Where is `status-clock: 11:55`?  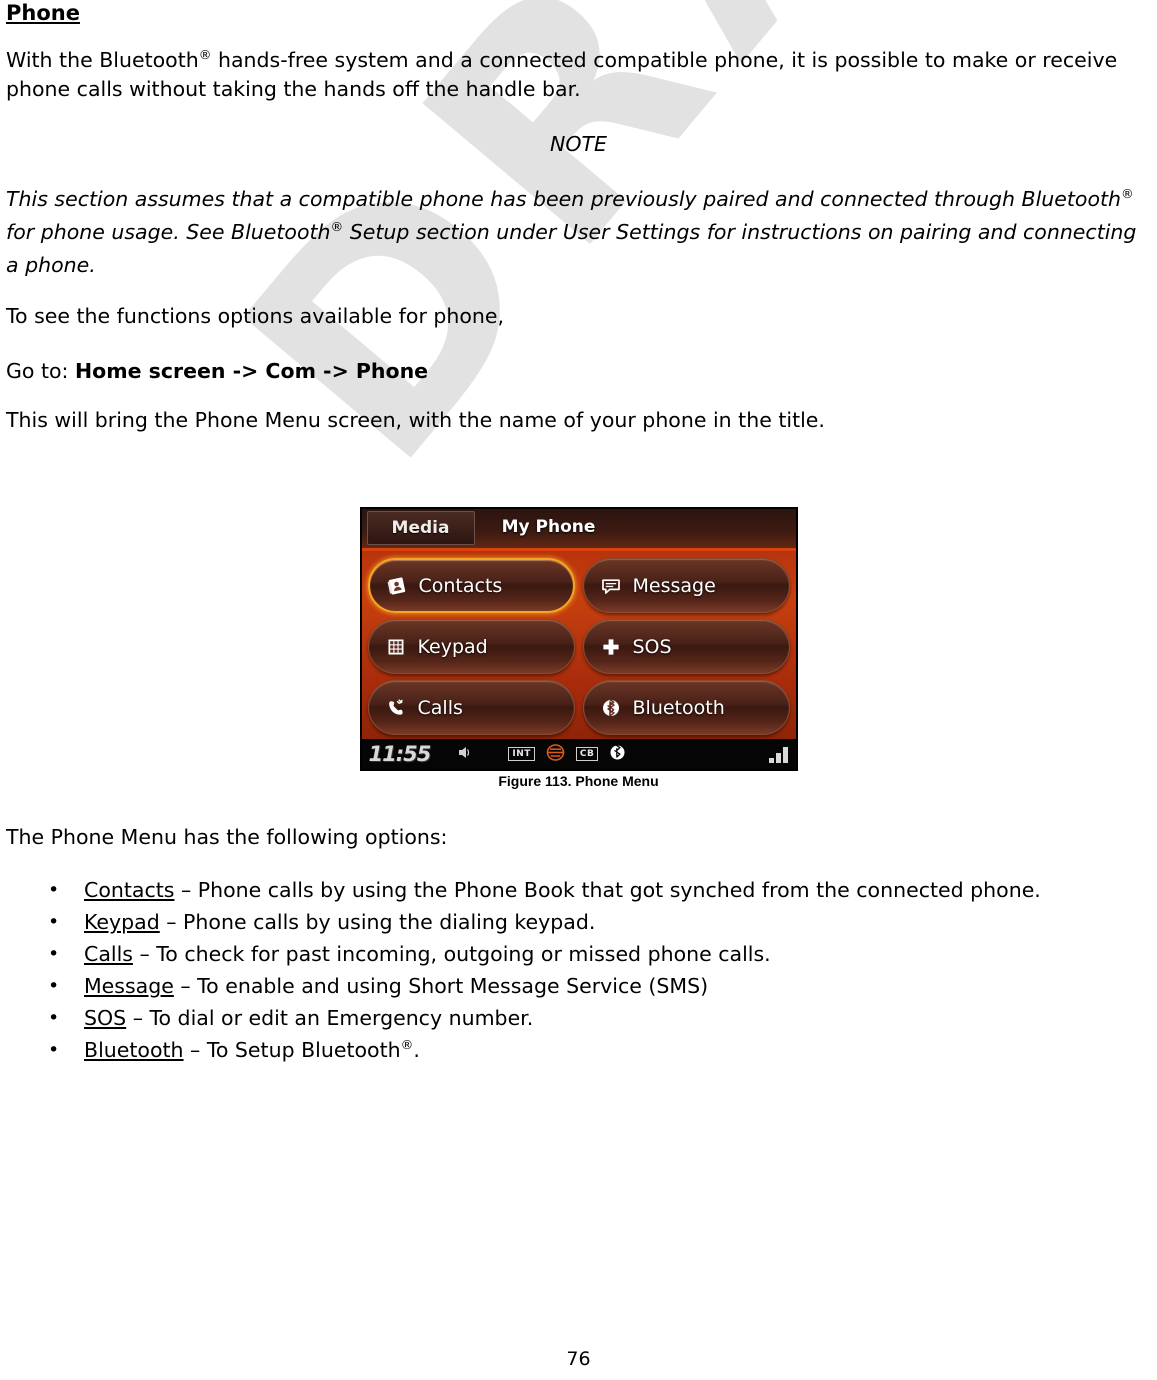
status-clock: 11:55 is located at coordinates (400, 754).